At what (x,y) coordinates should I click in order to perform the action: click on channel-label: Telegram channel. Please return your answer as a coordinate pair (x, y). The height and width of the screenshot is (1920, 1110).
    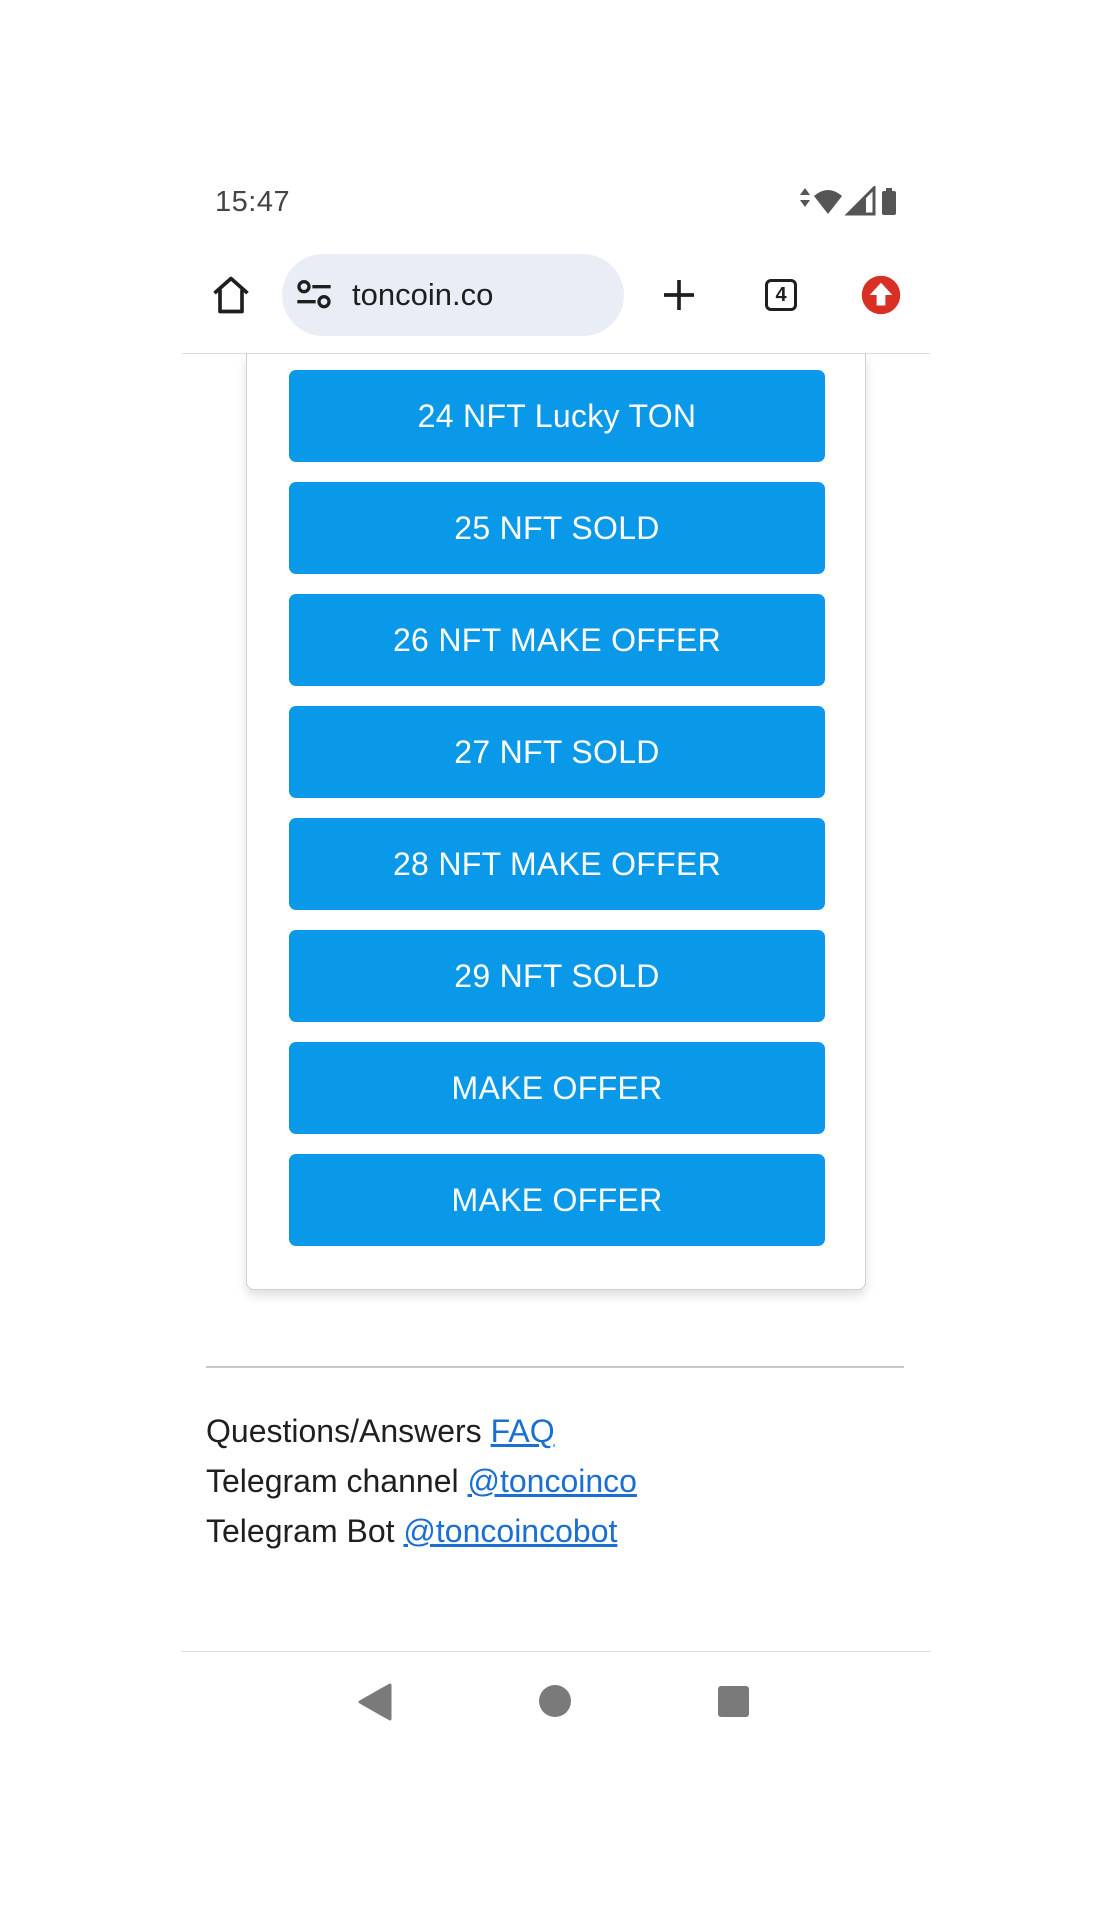
    Looking at the image, I should click on (332, 1481).